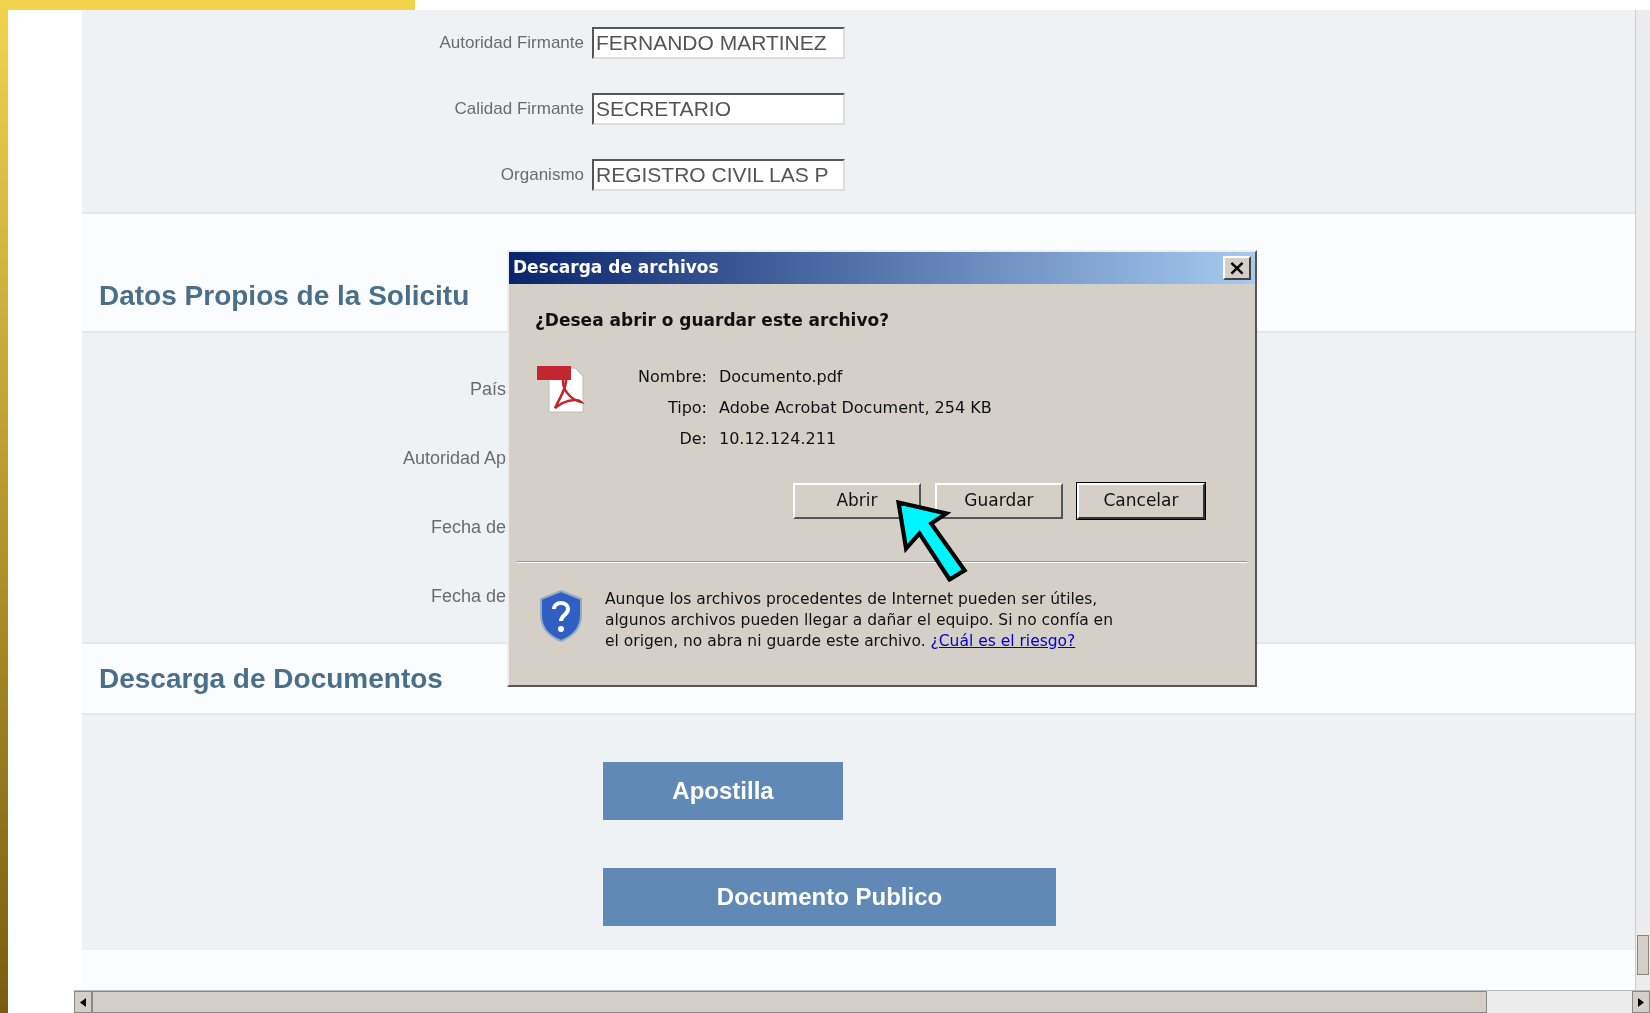 Image resolution: width=1650 pixels, height=1013 pixels. What do you see at coordinates (686, 408) in the screenshot?
I see `detail-label: Tipo:` at bounding box center [686, 408].